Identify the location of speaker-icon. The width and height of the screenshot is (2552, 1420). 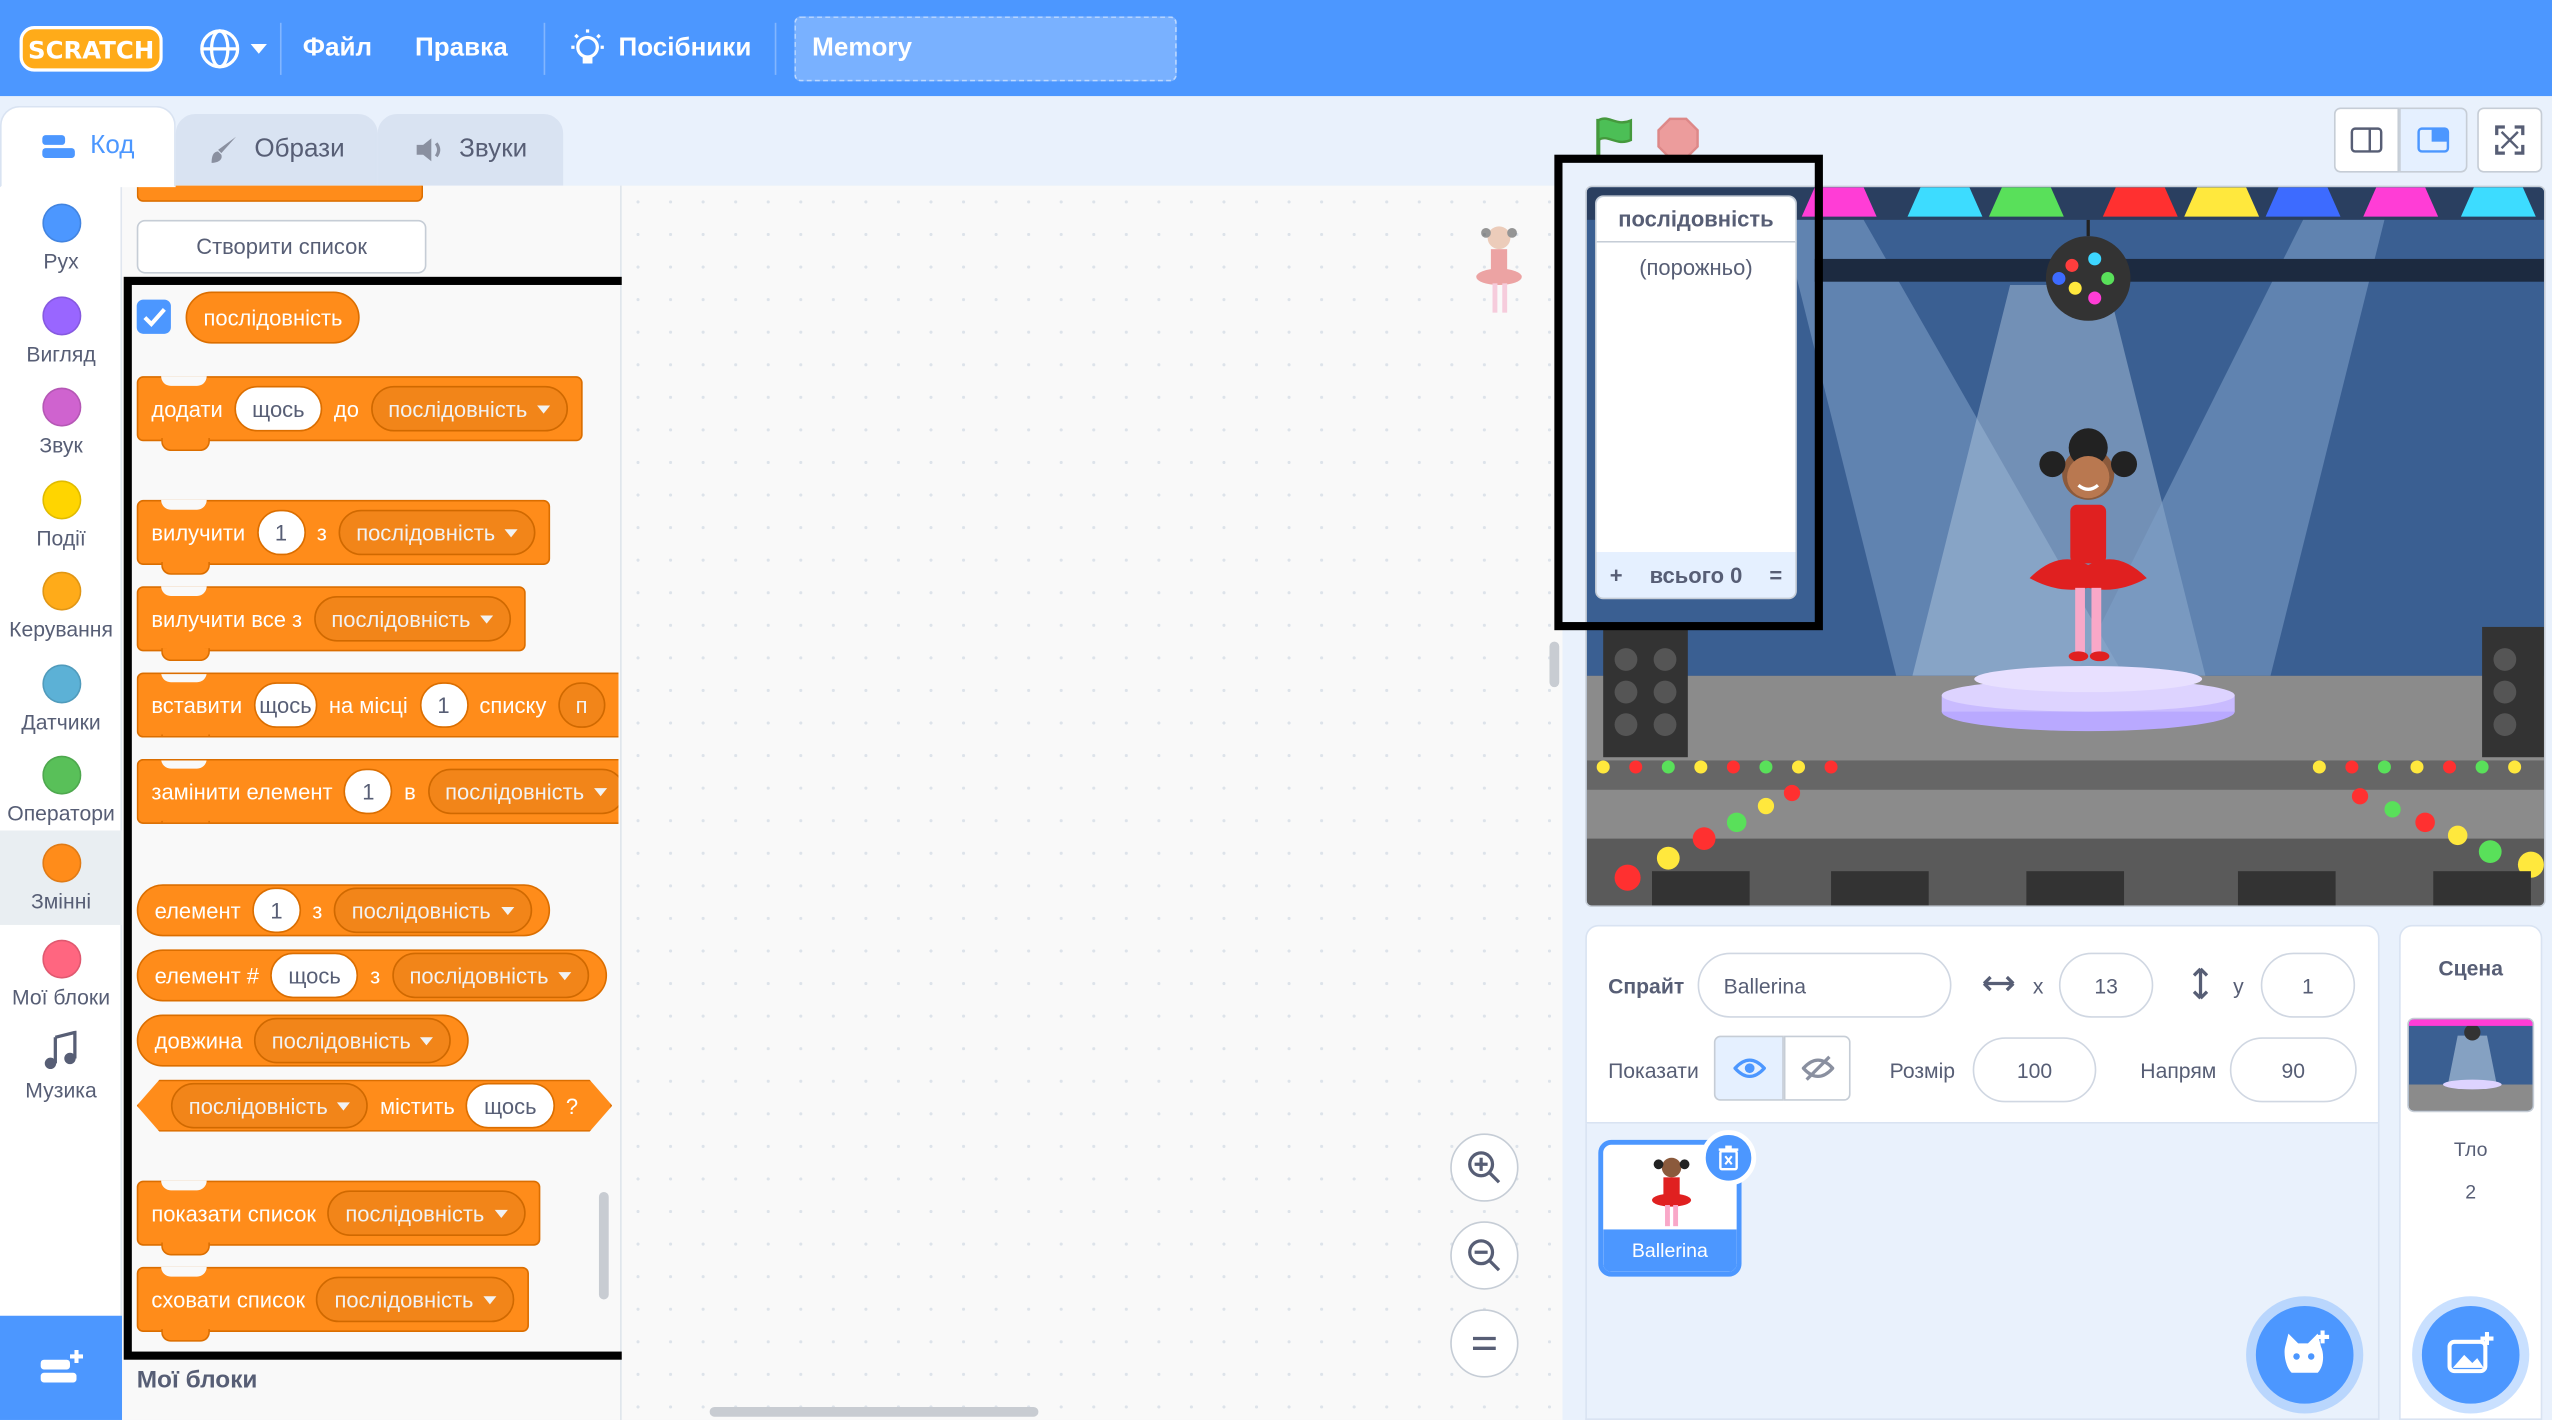
(428, 150).